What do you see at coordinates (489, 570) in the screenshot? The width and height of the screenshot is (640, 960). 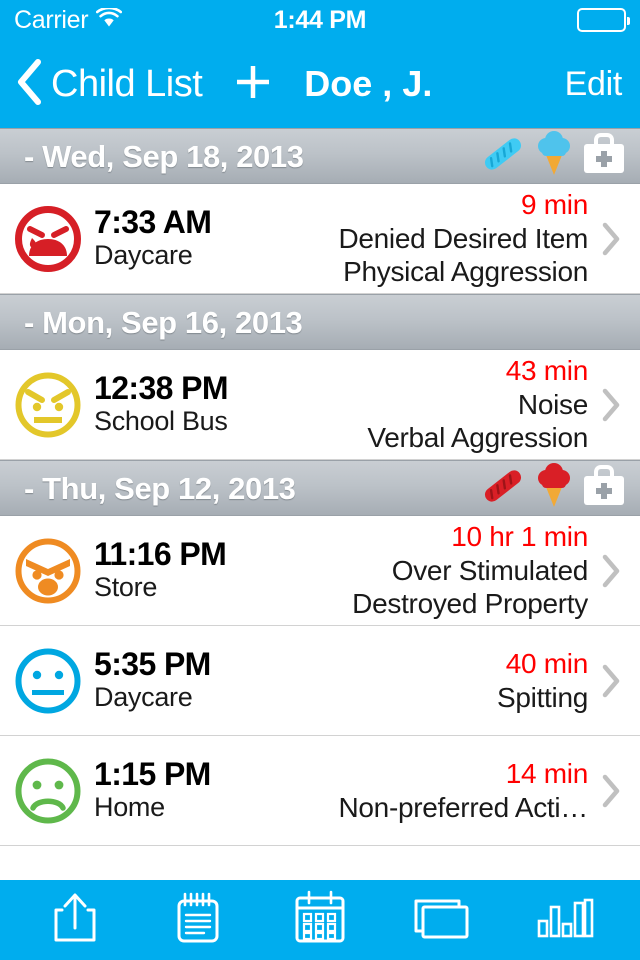 I see `incident-antecedent: Over Stimulated` at bounding box center [489, 570].